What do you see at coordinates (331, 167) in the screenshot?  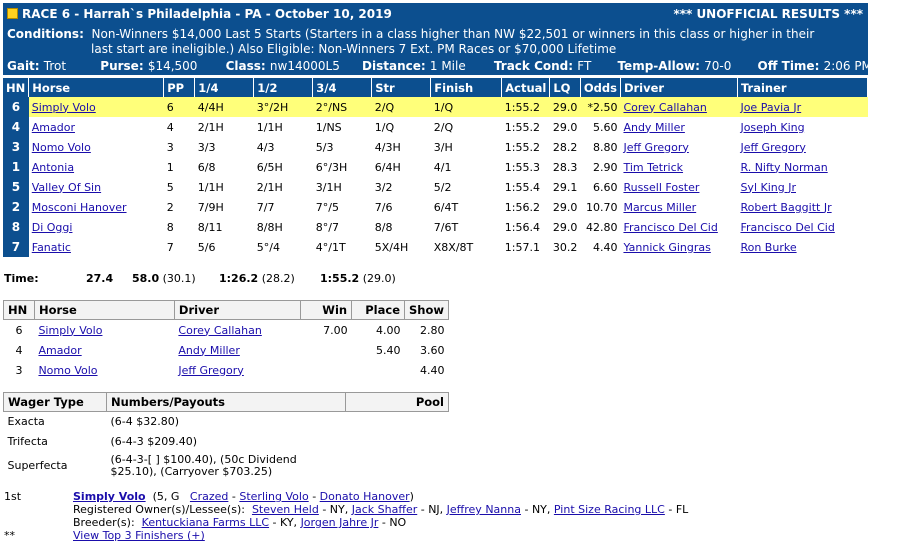 I see `results-cell-q3: 6°/3H` at bounding box center [331, 167].